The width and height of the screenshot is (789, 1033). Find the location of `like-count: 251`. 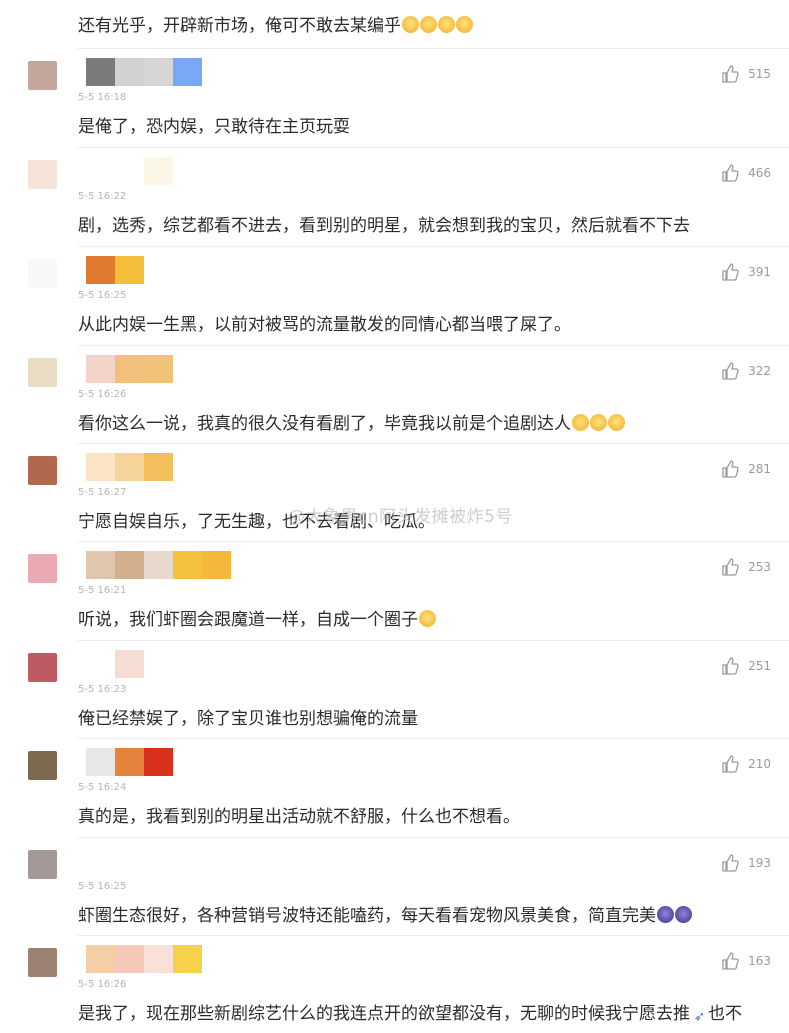

like-count: 251 is located at coordinates (759, 666).